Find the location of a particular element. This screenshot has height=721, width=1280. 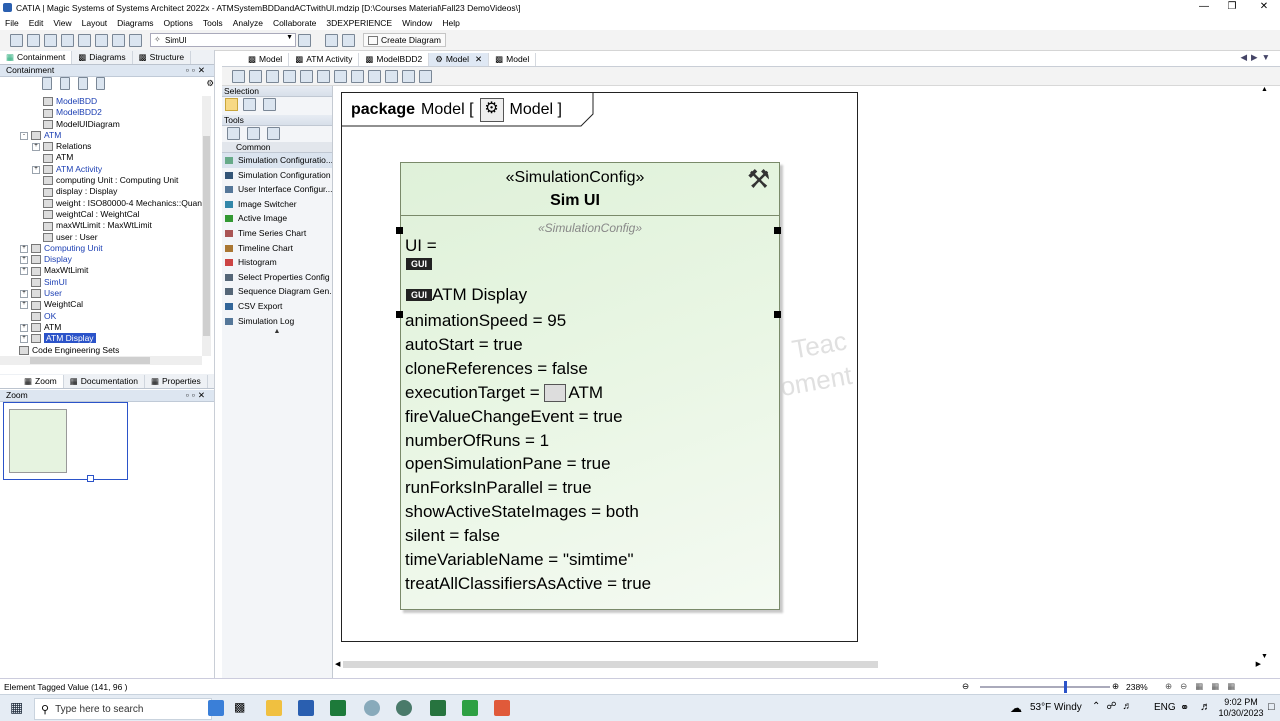

tree-item: computing Unit : Computing Unit is located at coordinates (103, 180).